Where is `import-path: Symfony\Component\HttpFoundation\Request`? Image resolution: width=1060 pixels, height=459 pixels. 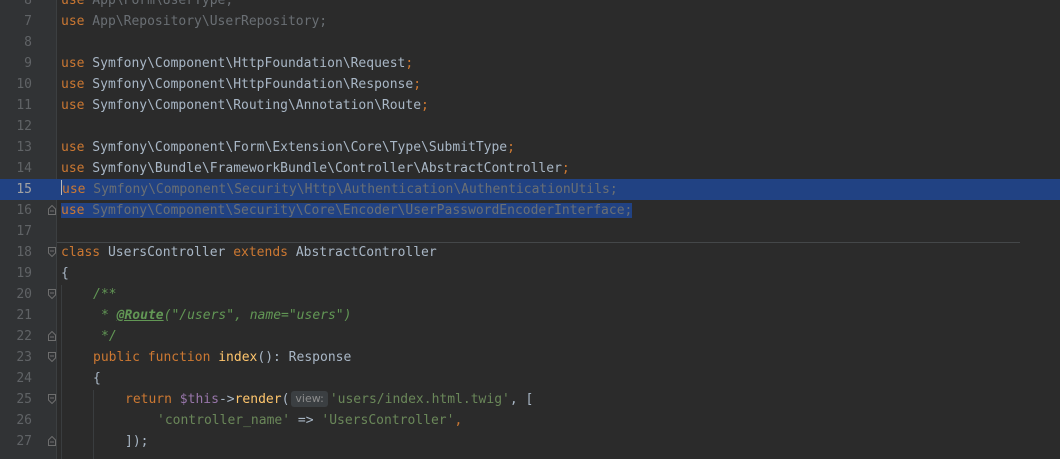 import-path: Symfony\Component\HttpFoundation\Request is located at coordinates (245, 63).